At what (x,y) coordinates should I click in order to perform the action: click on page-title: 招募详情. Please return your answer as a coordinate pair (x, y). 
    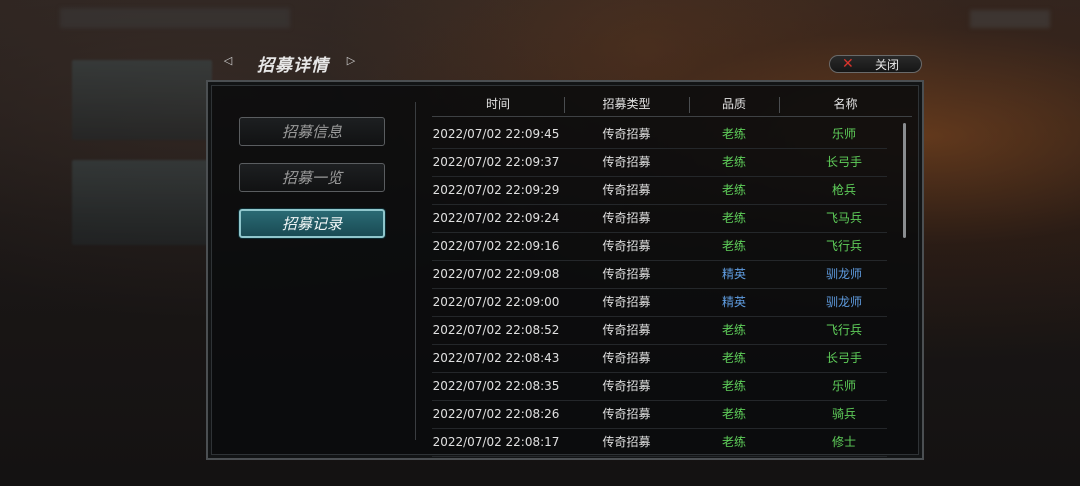
    Looking at the image, I should click on (293, 66).